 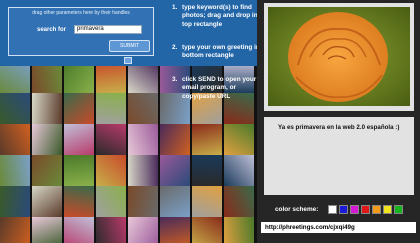 What do you see at coordinates (332, 209) in the screenshot?
I see `color-swatch-white` at bounding box center [332, 209].